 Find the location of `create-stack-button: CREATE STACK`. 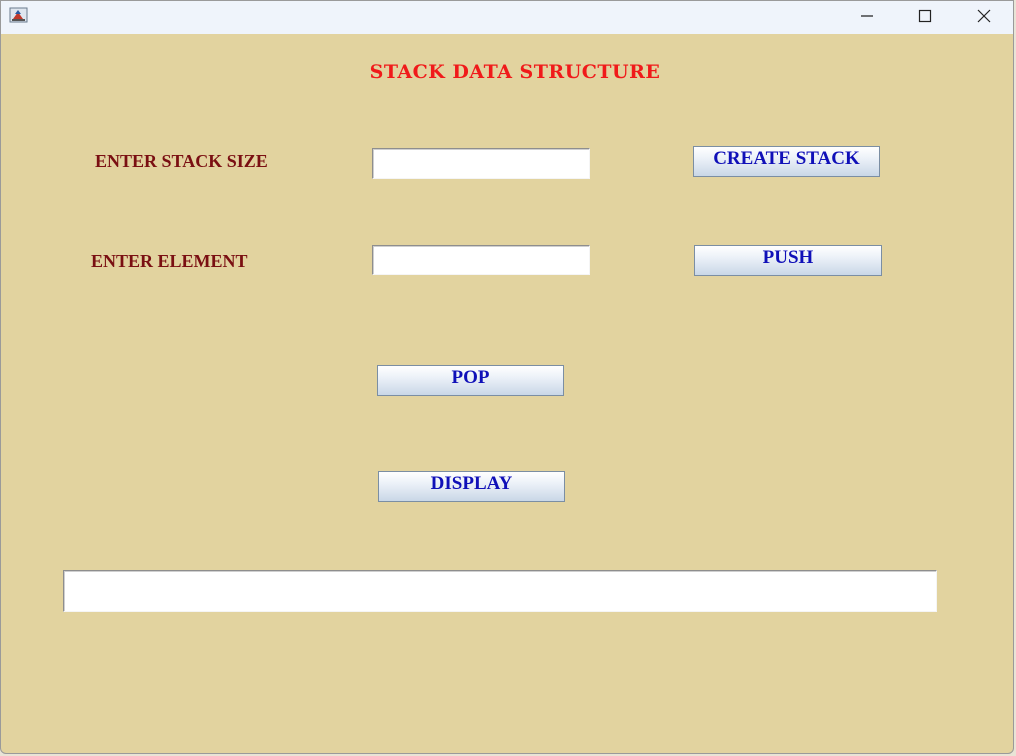

create-stack-button: CREATE STACK is located at coordinates (786, 161).